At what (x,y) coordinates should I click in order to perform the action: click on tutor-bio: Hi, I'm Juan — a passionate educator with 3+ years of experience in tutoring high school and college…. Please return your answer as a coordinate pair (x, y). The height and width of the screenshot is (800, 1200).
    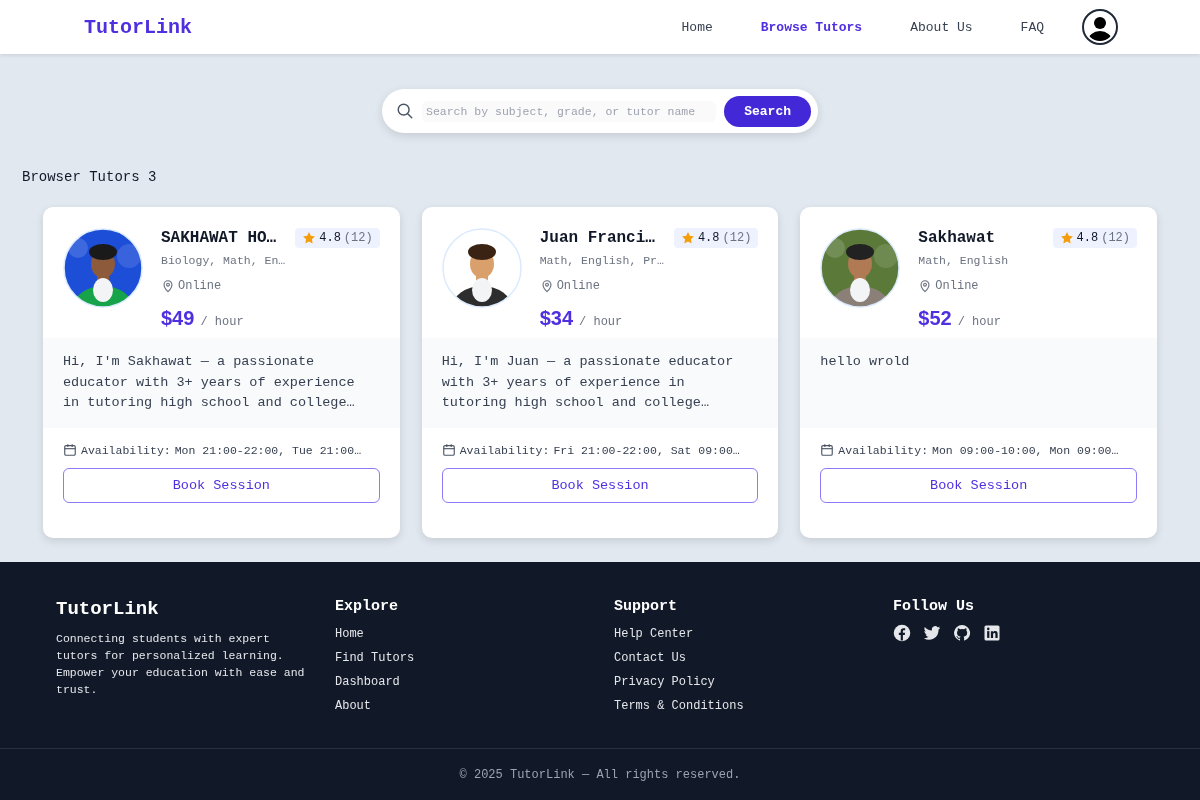
    Looking at the image, I should click on (588, 382).